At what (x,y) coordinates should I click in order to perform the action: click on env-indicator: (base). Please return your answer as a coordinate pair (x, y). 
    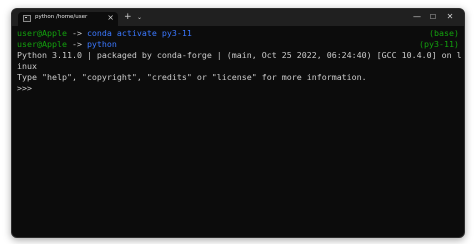
    Looking at the image, I should click on (444, 33).